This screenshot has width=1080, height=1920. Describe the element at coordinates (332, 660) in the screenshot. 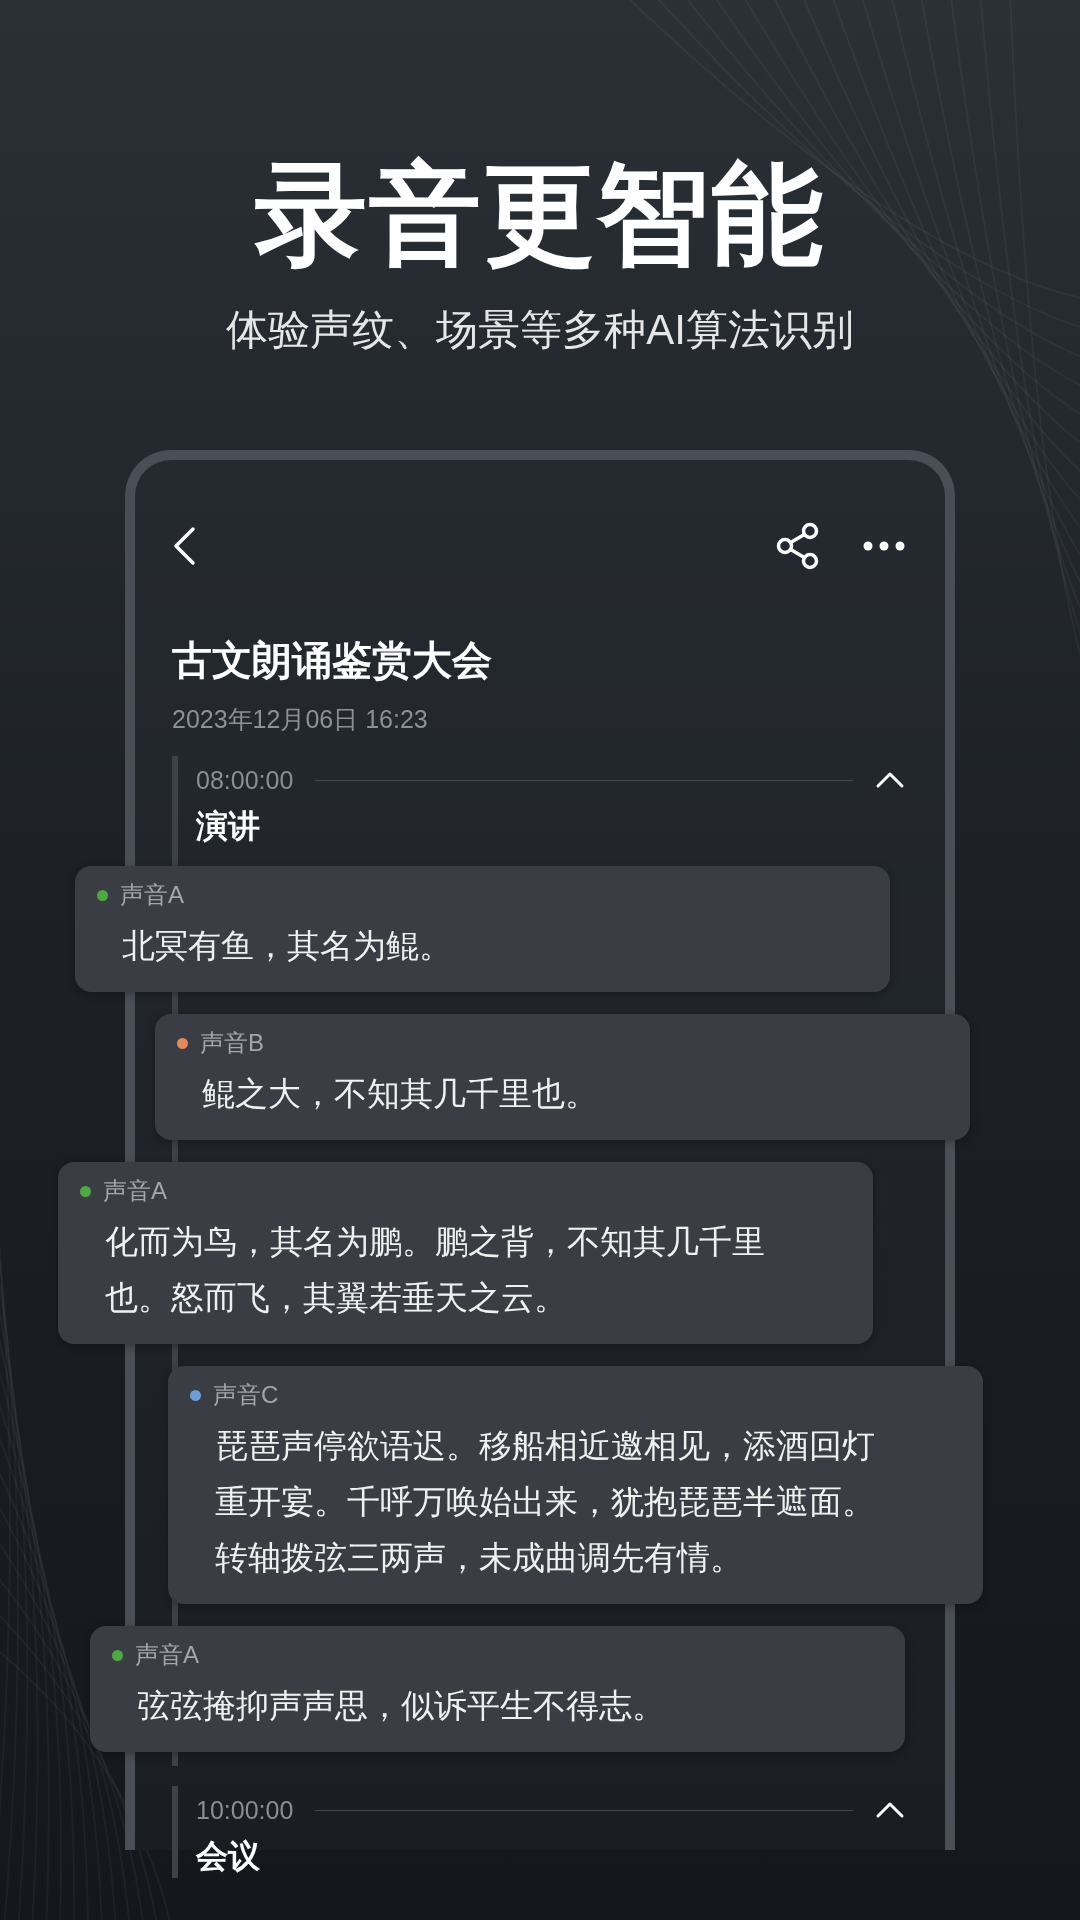

I see `recording-title: 古文朗诵鉴赏大会` at that location.